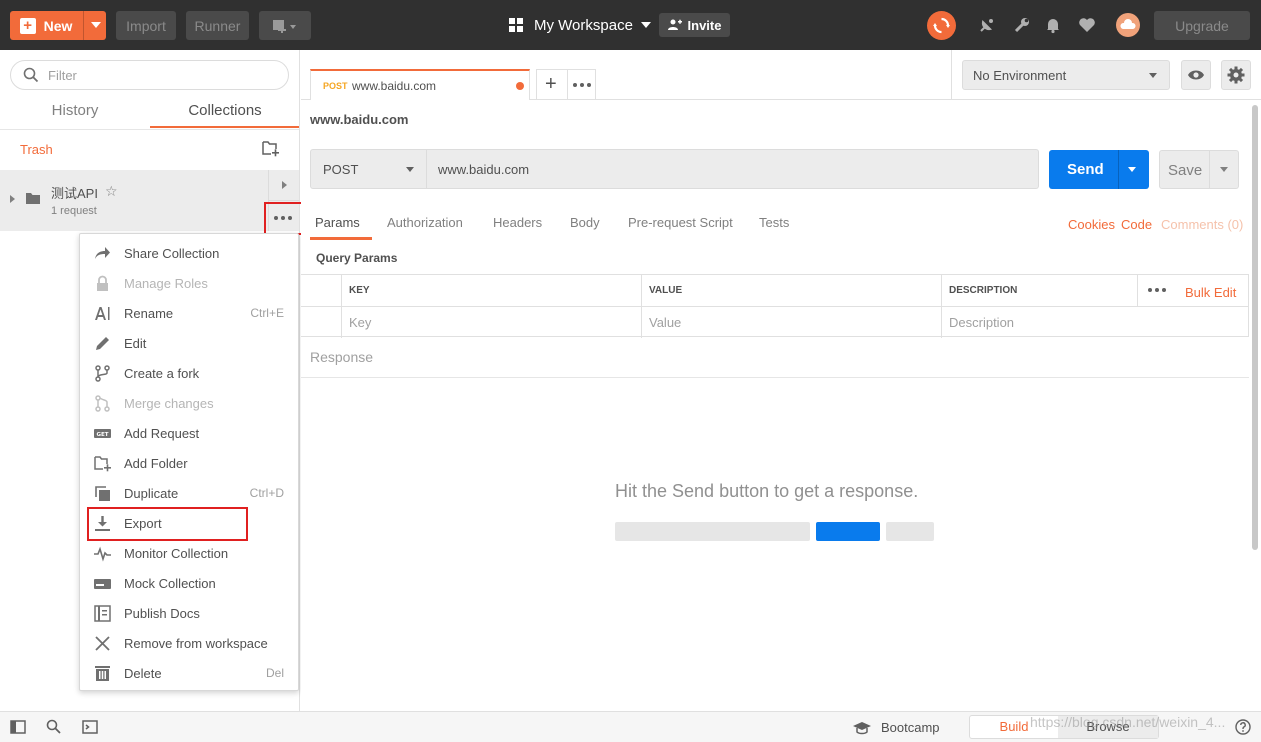 The image size is (1261, 742). I want to click on console-icon, so click(90, 727).